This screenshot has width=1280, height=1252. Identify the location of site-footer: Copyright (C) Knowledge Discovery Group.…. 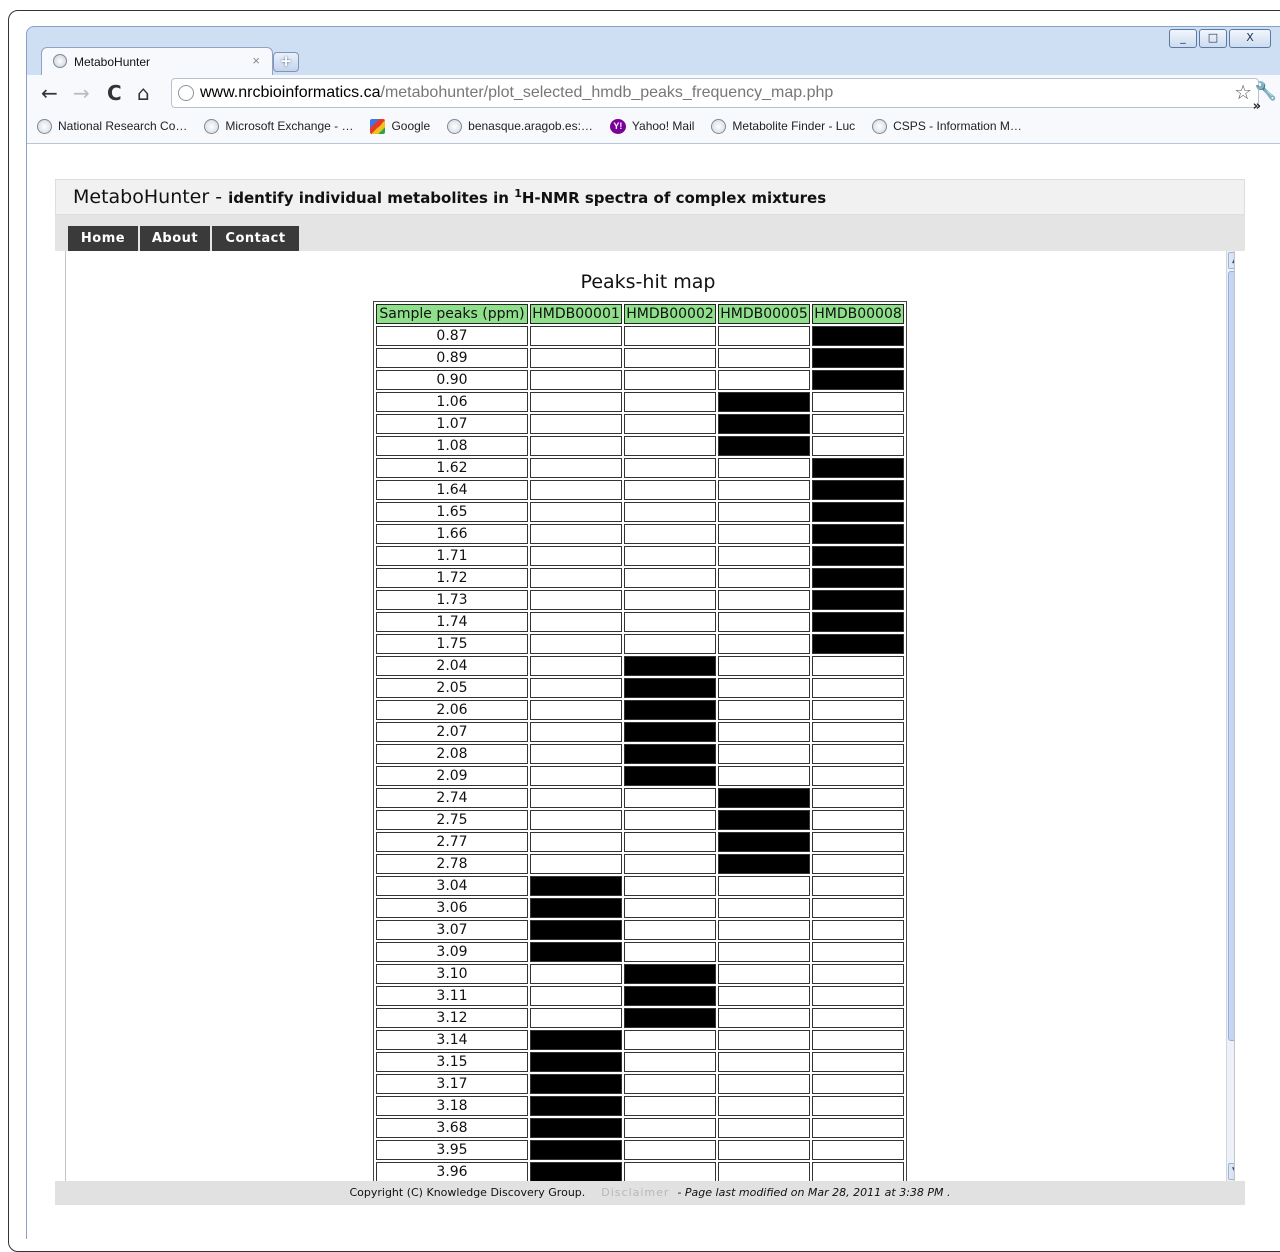
(650, 1193).